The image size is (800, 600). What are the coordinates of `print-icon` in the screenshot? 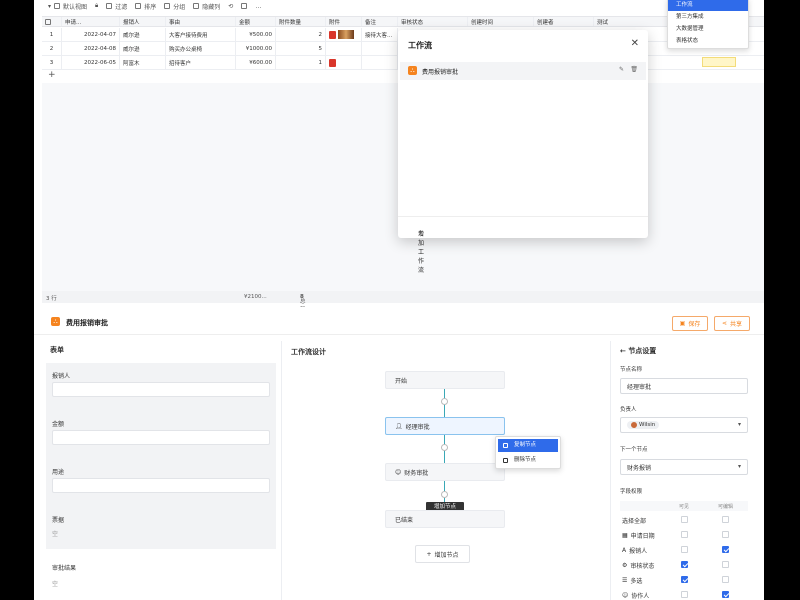 It's located at (244, 6).